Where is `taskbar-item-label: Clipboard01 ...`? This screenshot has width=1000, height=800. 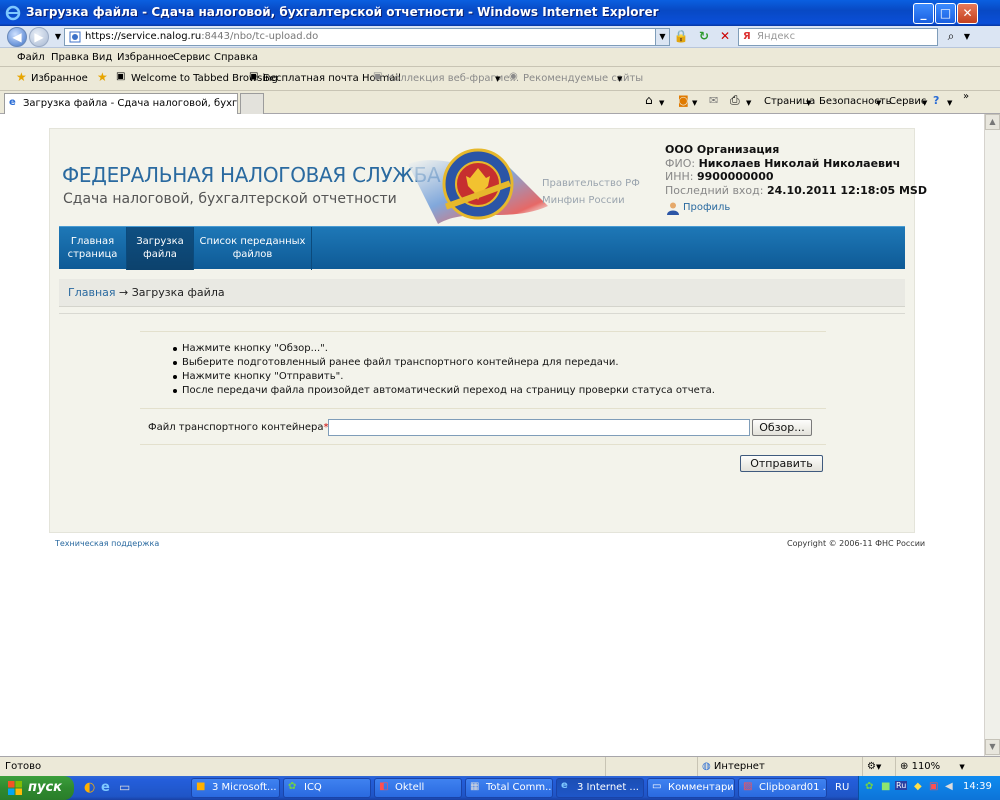
taskbar-item-label: Clipboard01 ... is located at coordinates (793, 787).